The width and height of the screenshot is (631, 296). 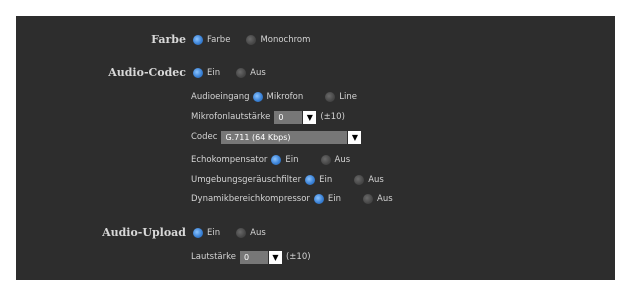 What do you see at coordinates (211, 40) in the screenshot?
I see `farbe-option-farbe: Farbe` at bounding box center [211, 40].